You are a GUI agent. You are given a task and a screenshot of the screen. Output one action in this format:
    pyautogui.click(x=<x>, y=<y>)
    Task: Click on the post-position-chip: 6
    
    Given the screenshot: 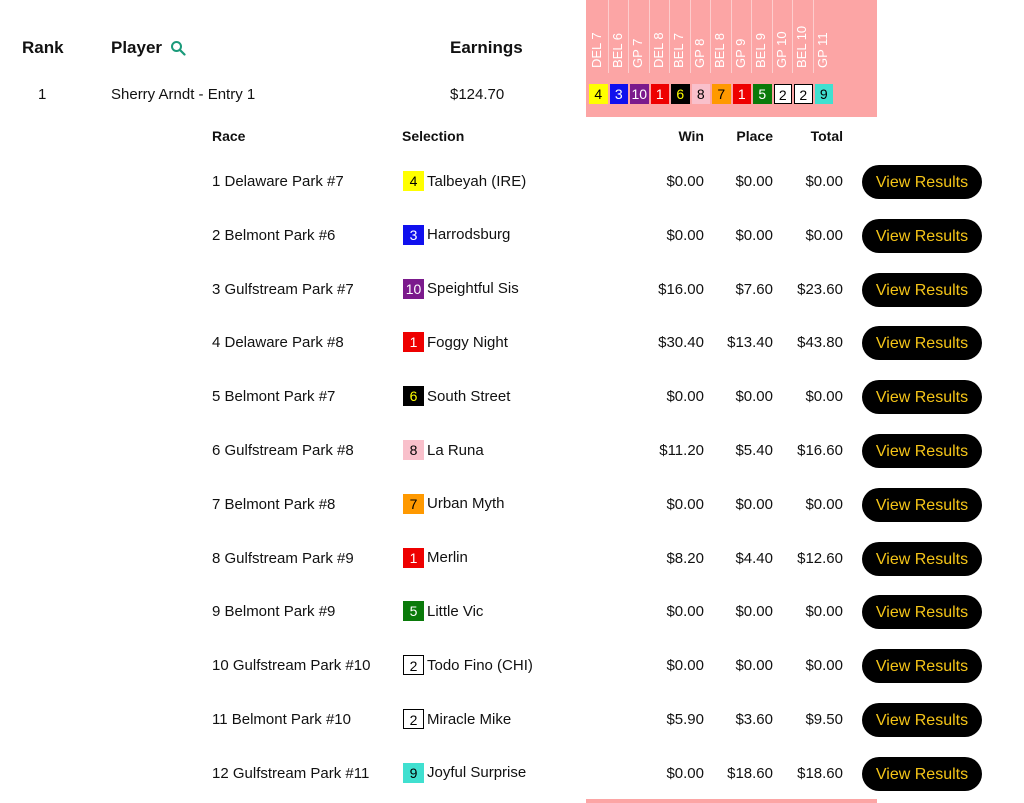 What is the action you would take?
    pyautogui.click(x=413, y=396)
    